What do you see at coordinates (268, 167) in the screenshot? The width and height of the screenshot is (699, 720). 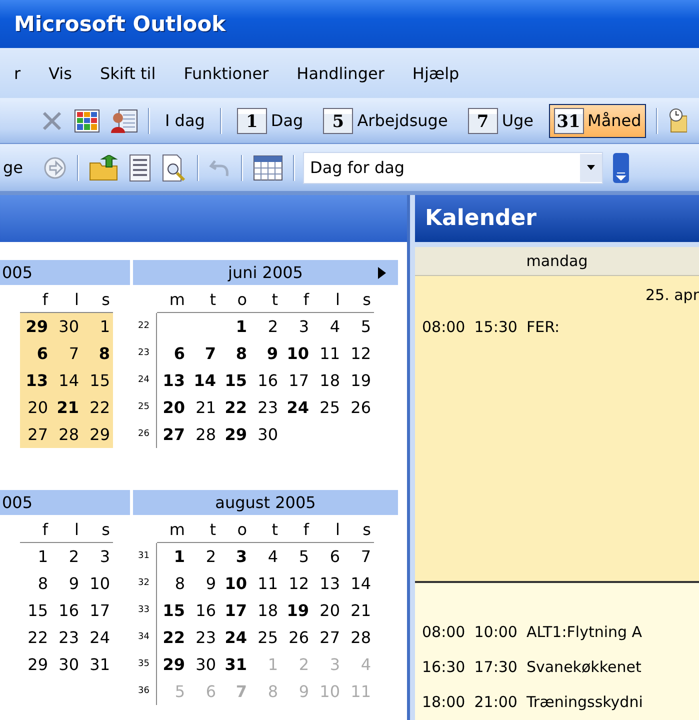 I see `calendar-grid-icon` at bounding box center [268, 167].